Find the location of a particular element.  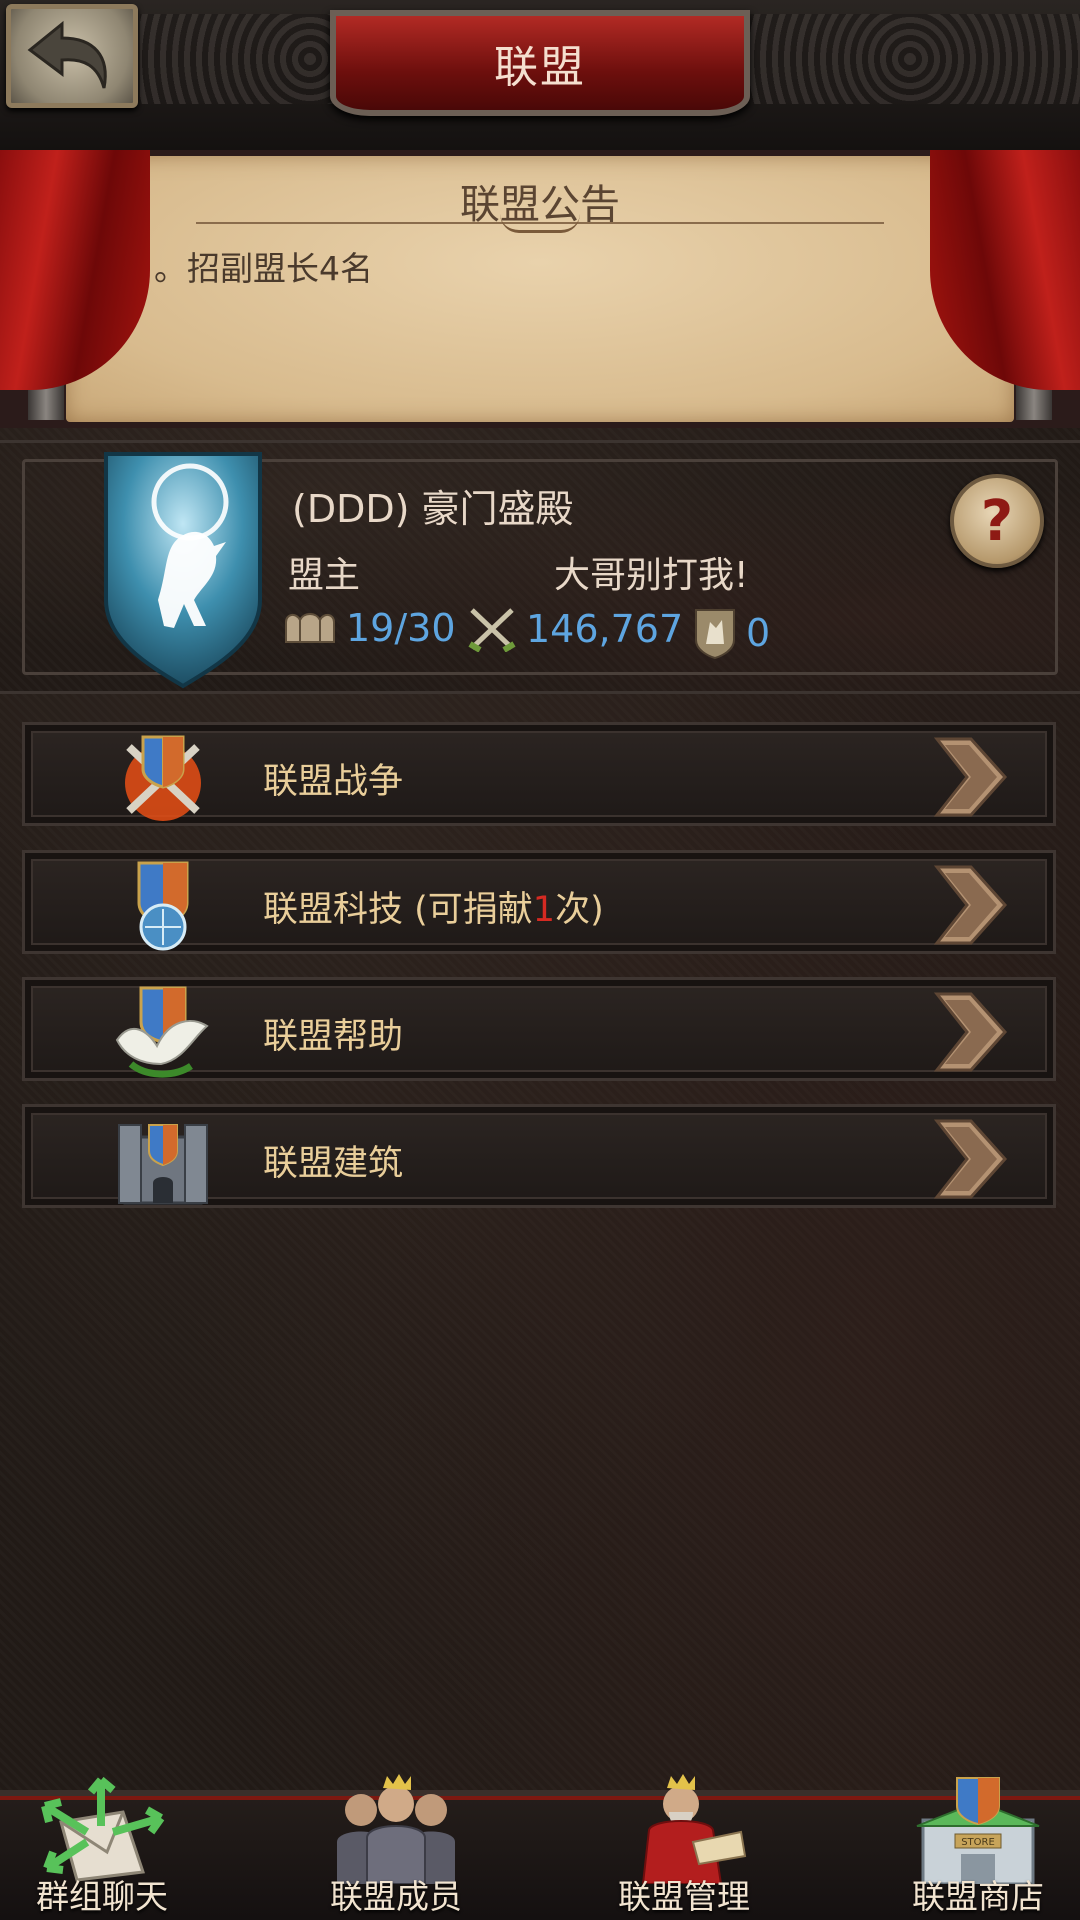

back-button is located at coordinates (72, 56).